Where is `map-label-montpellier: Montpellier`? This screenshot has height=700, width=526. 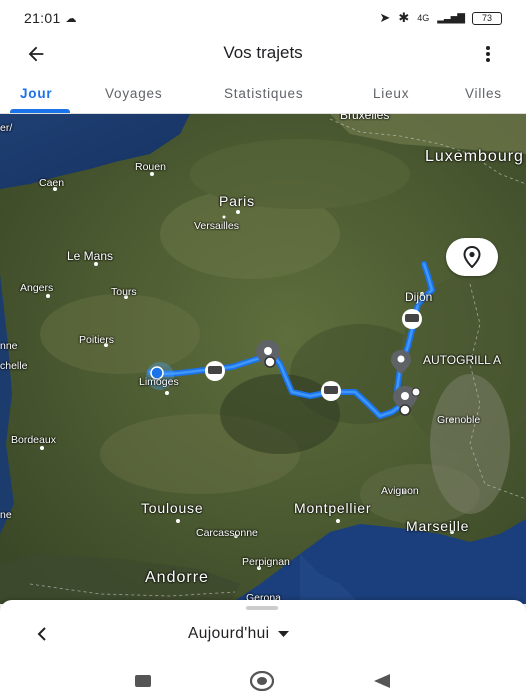 map-label-montpellier: Montpellier is located at coordinates (333, 508).